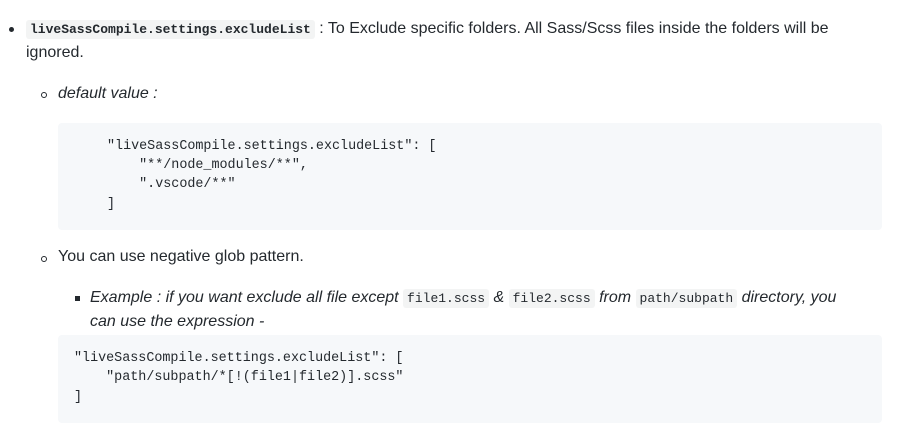 The height and width of the screenshot is (441, 922). What do you see at coordinates (615, 297) in the screenshot?
I see `example-from: from` at bounding box center [615, 297].